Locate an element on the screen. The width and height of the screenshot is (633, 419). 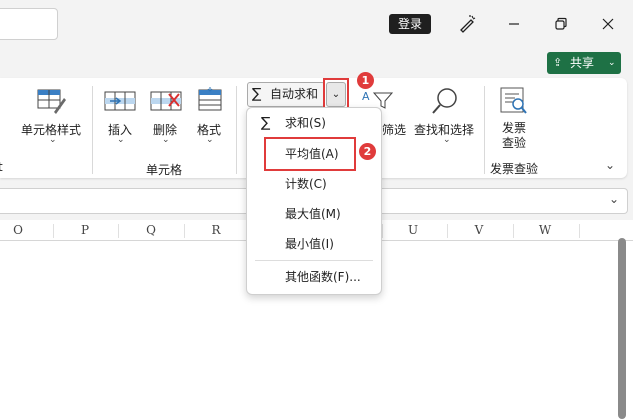
svg-text: A is located at coordinates (366, 96).